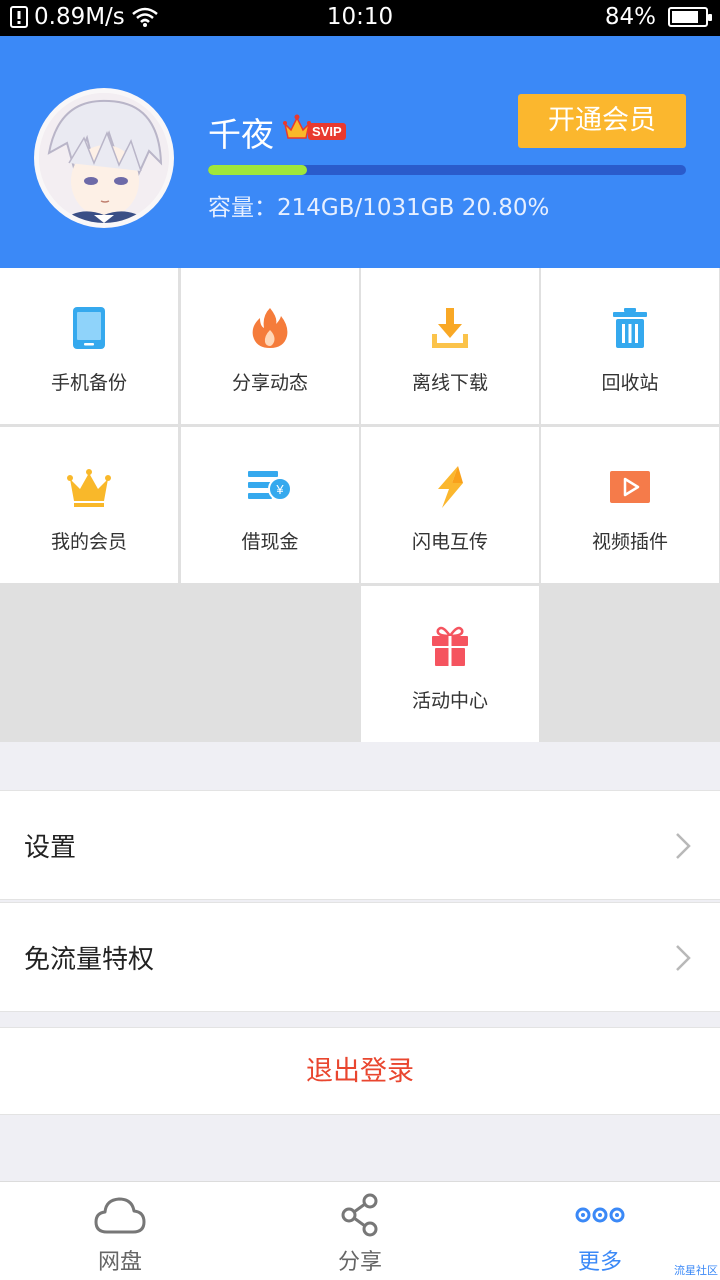 This screenshot has width=720, height=1280. I want to click on bottom-tab-bar: 网盘 分享 更多 流星社区, so click(360, 1230).